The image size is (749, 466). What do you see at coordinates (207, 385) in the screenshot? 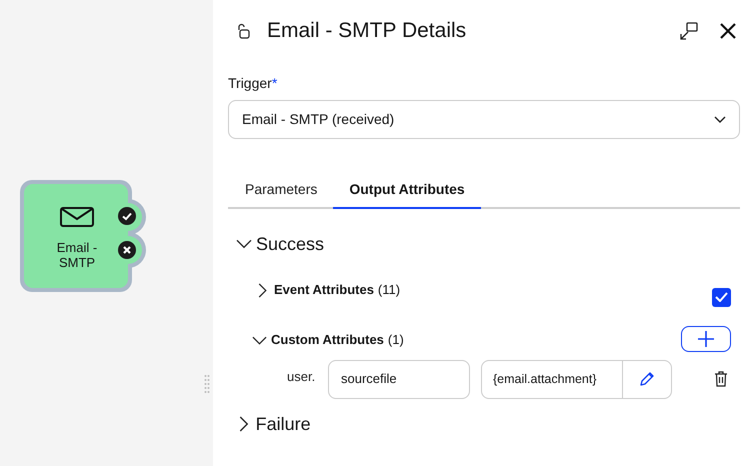
I see `resize-handle-icon` at bounding box center [207, 385].